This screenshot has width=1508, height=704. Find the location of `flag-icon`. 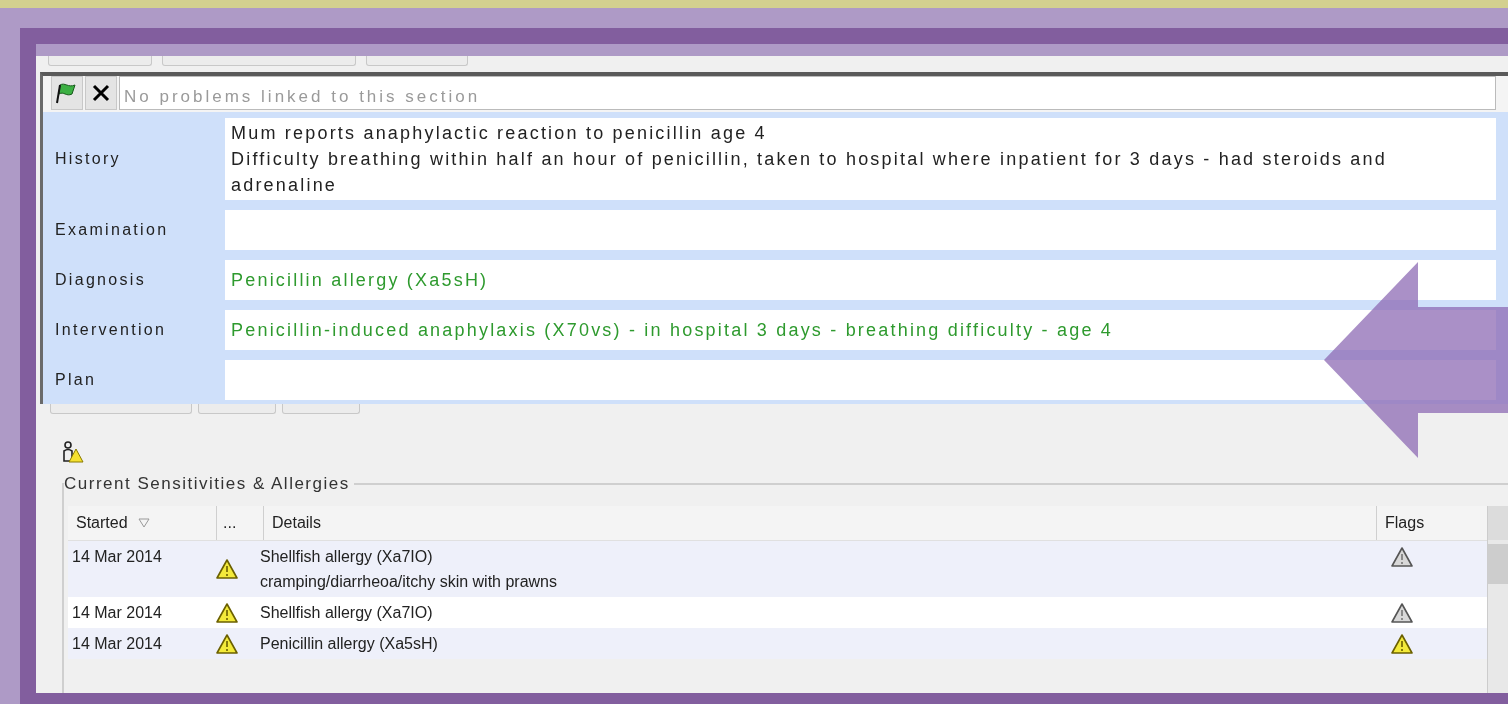

flag-icon is located at coordinates (67, 93).